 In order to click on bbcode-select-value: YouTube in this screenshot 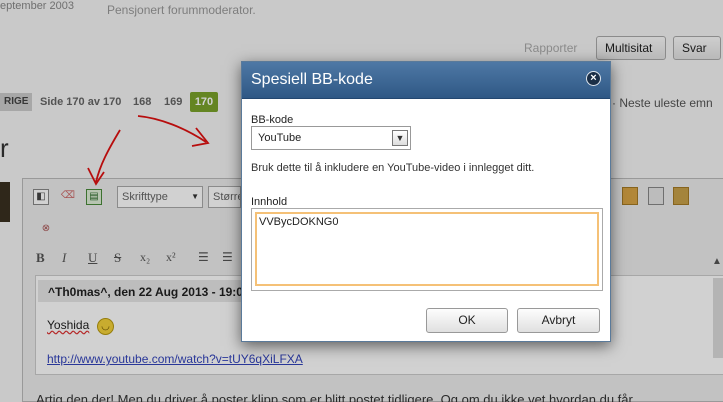, I will do `click(280, 138)`.